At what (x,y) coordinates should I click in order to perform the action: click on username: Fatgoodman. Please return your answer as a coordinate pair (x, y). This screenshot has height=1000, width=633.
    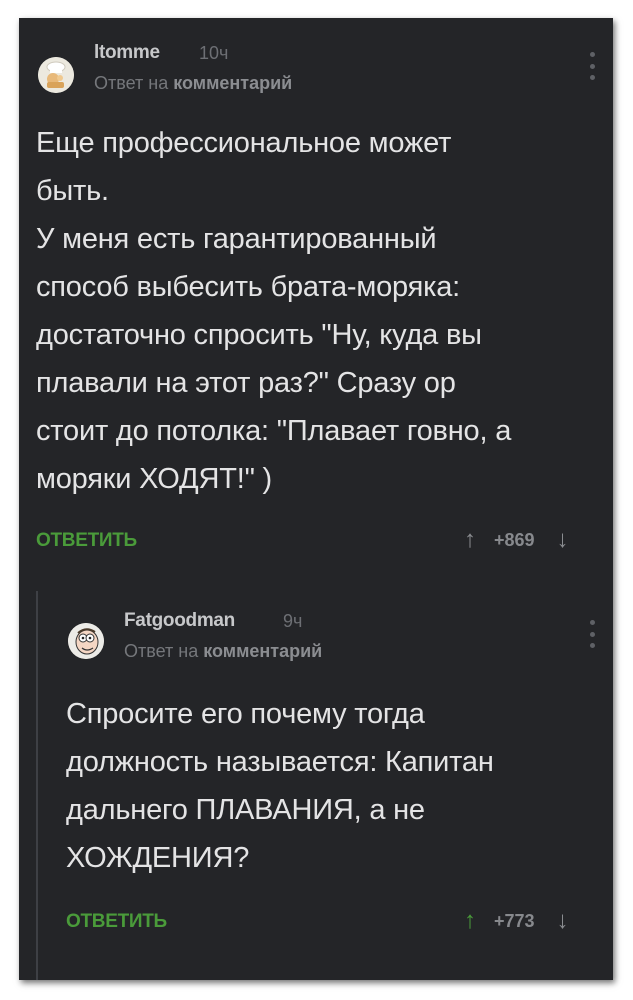
    Looking at the image, I should click on (179, 621).